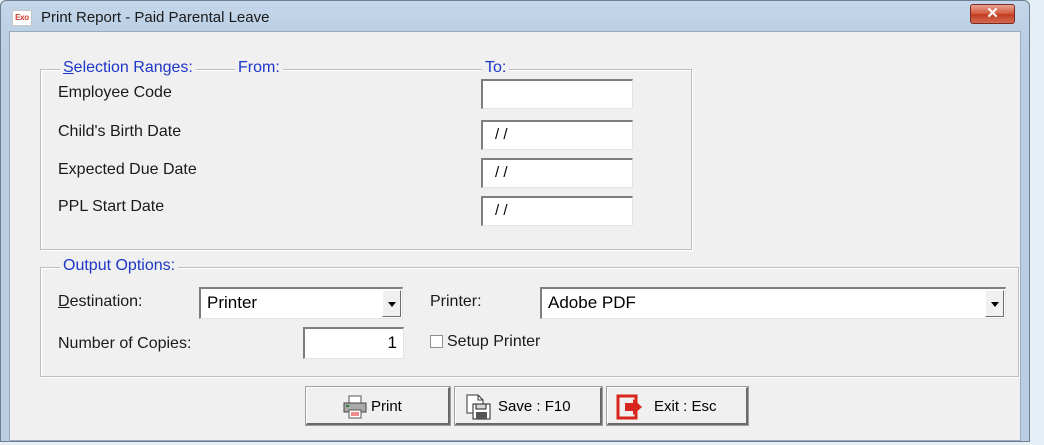  Describe the element at coordinates (592, 302) in the screenshot. I see `printer-value: Adobe PDF` at that location.